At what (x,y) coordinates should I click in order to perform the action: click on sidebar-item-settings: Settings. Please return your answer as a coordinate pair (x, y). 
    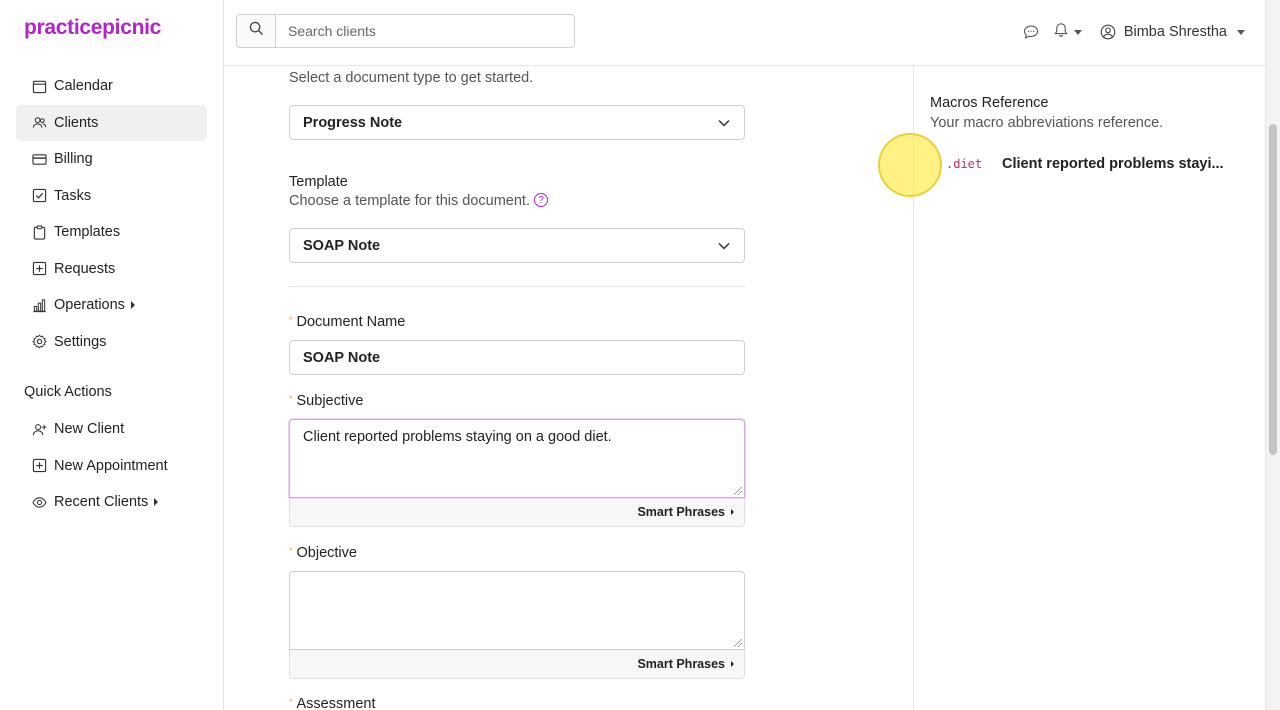
    Looking at the image, I should click on (111, 342).